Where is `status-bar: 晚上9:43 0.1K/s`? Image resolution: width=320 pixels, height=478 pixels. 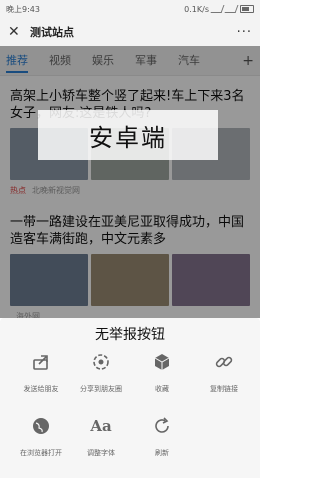 status-bar: 晚上9:43 0.1K/s is located at coordinates (130, 9).